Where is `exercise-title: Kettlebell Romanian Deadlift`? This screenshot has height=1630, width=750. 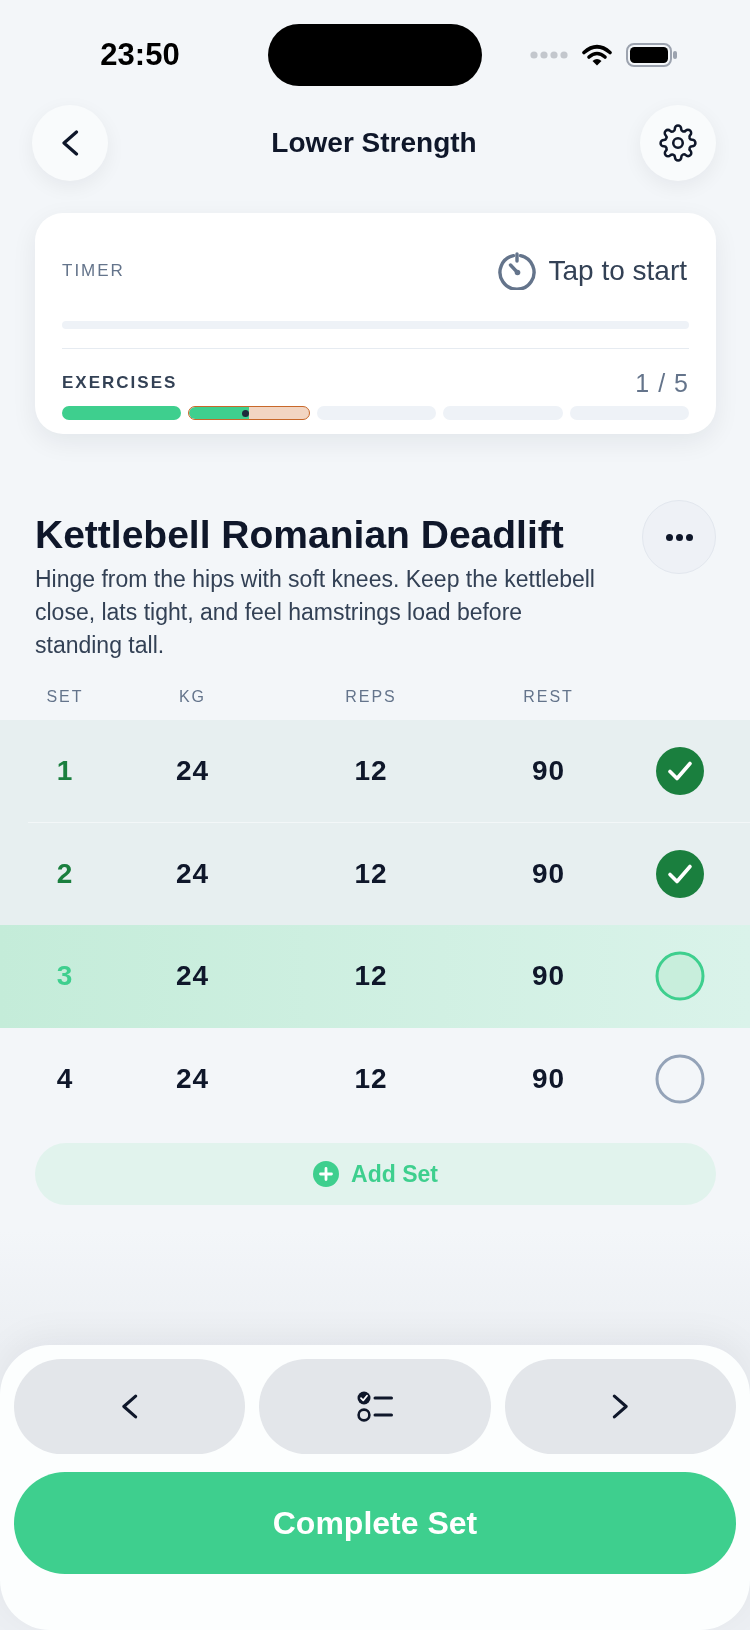
exercise-title: Kettlebell Romanian Deadlift is located at coordinates (300, 535).